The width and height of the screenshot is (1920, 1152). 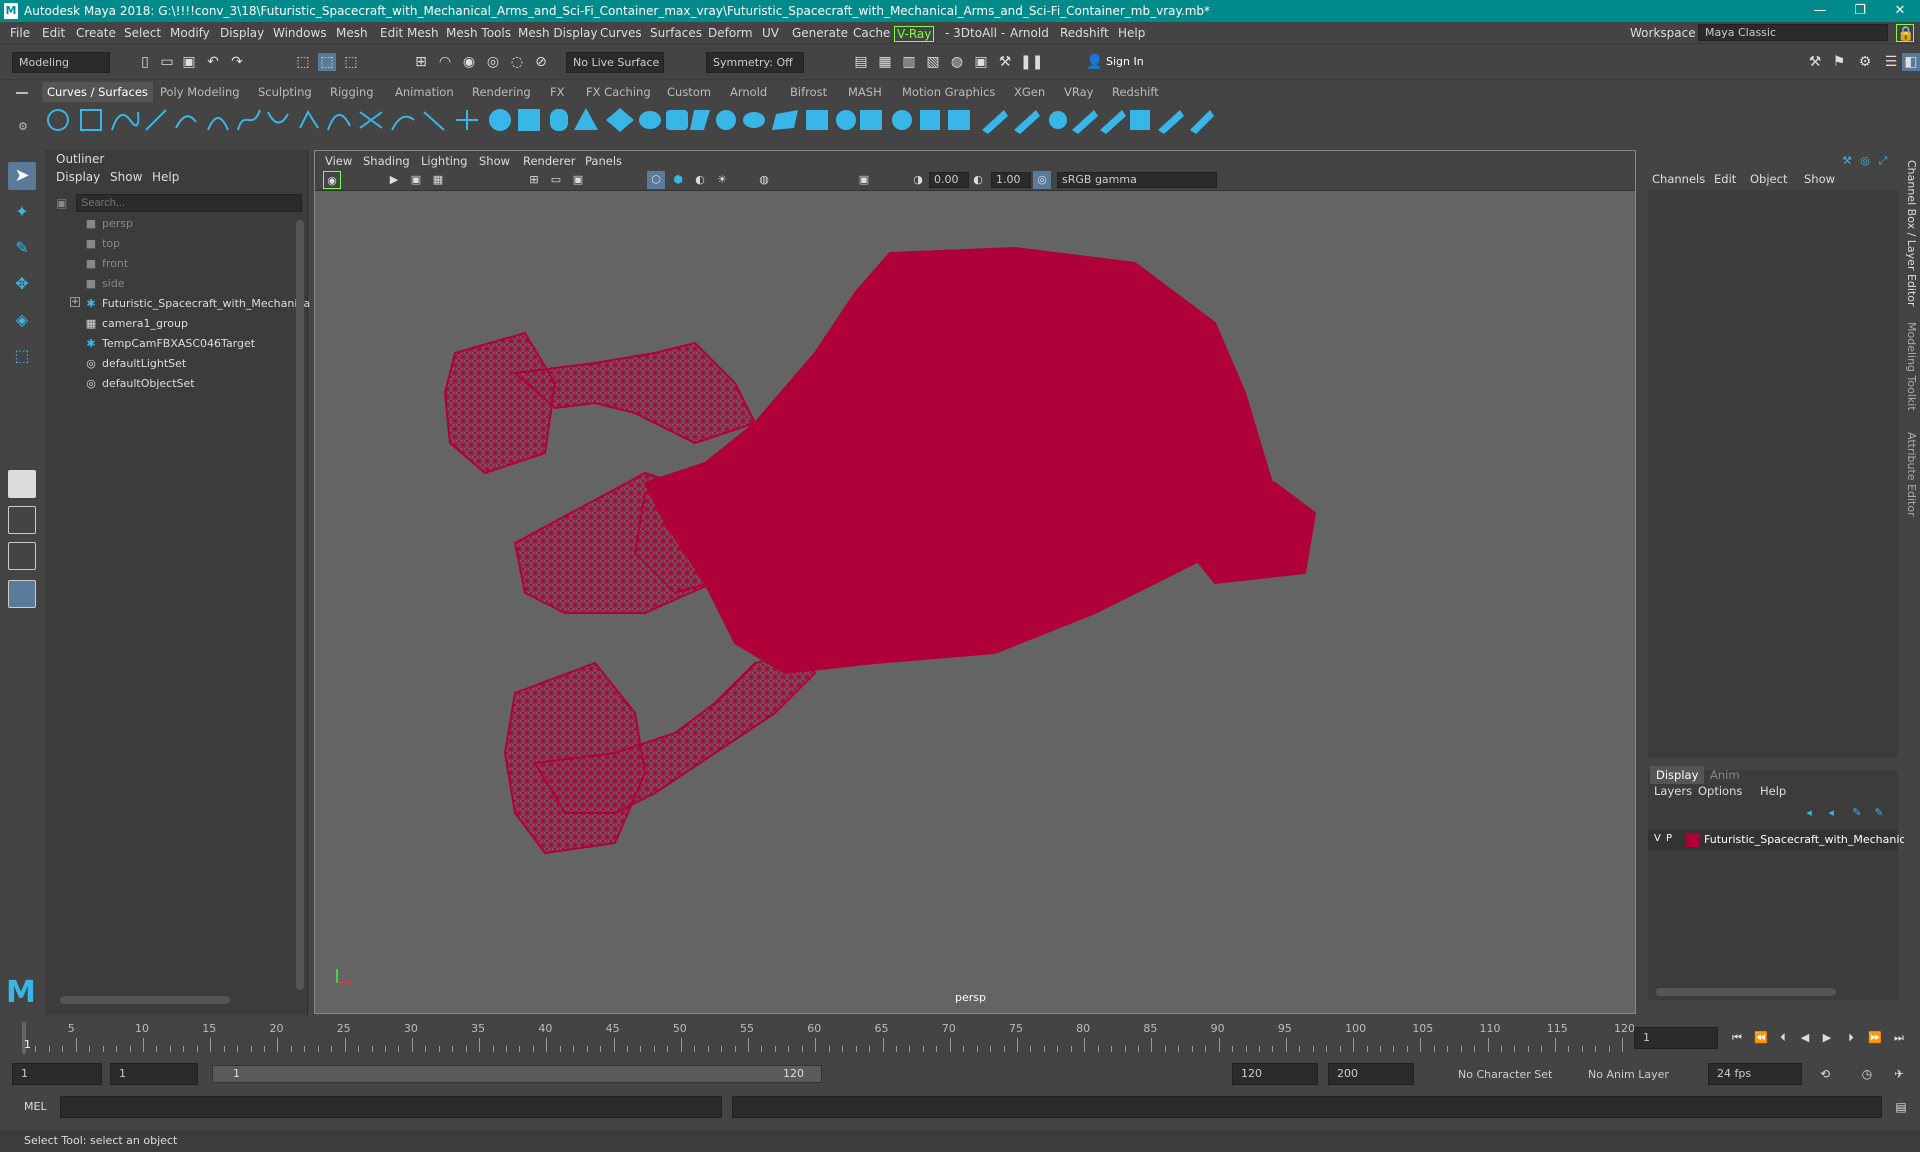 What do you see at coordinates (1776, 840) in the screenshot?
I see `layer-row: V P Futuristic_Spacecraft_with_Mechanic` at bounding box center [1776, 840].